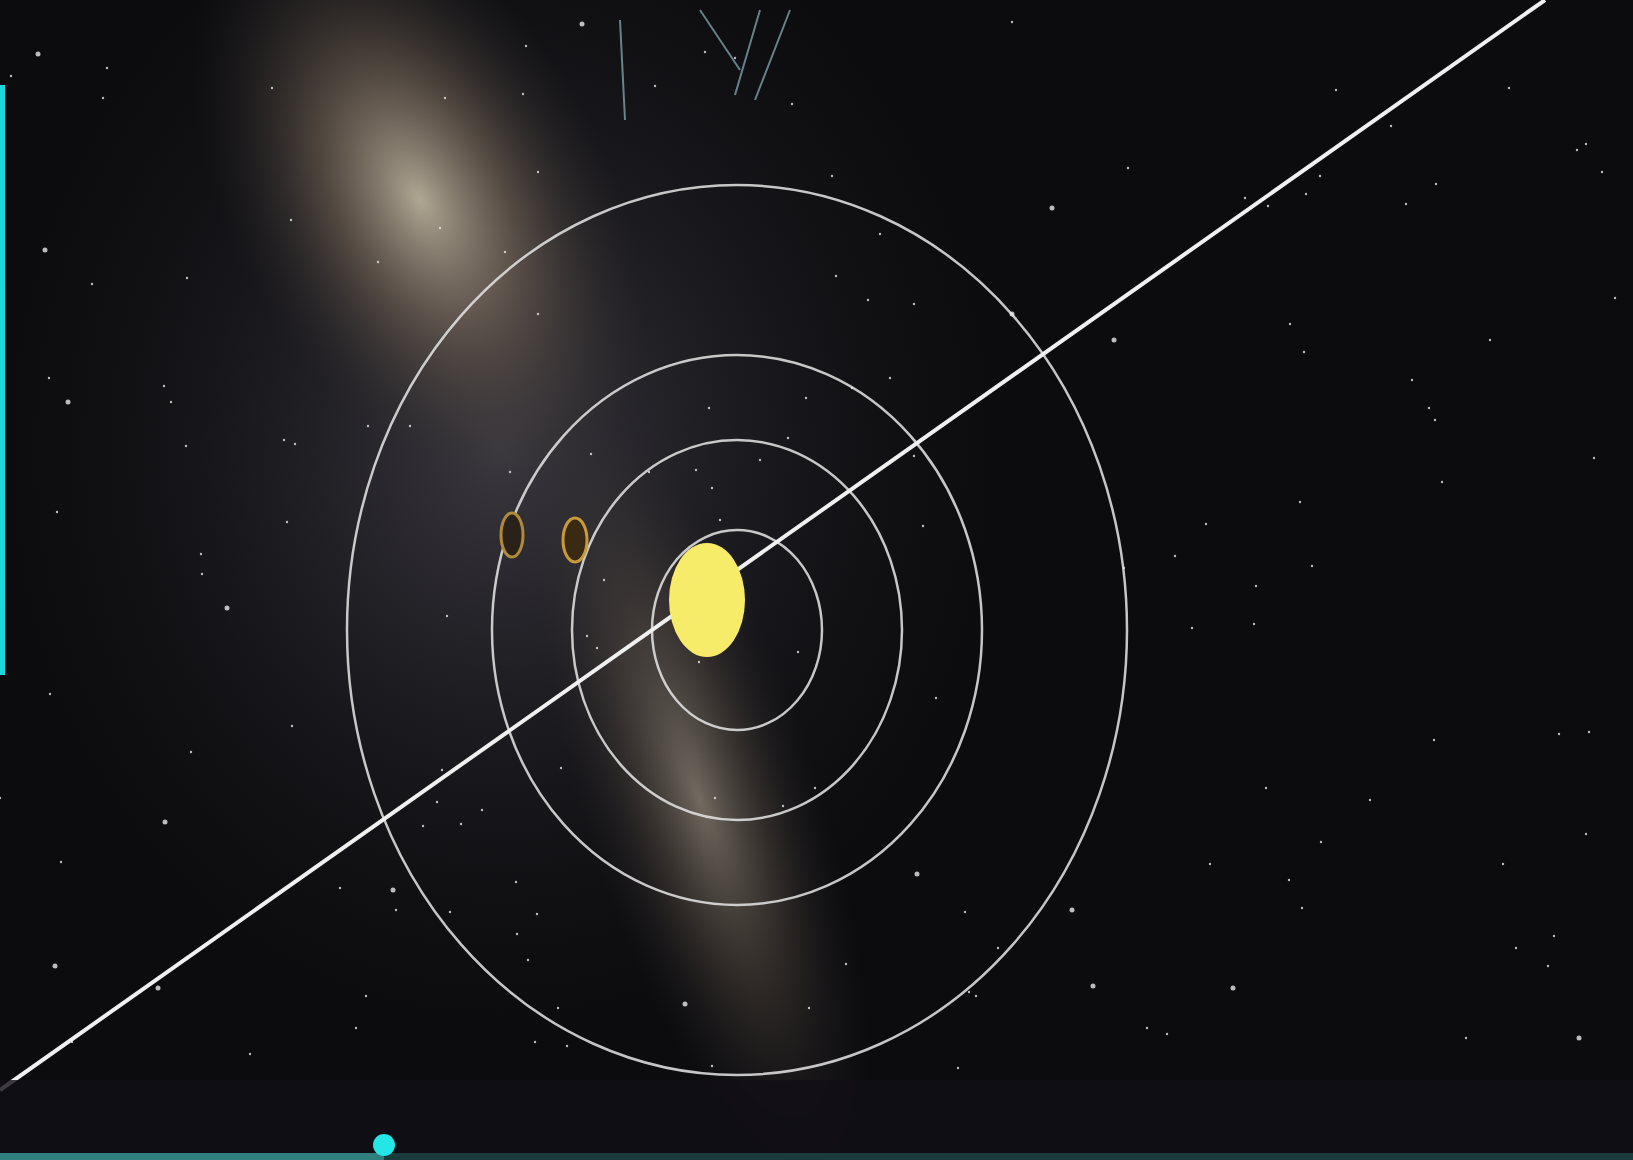 This screenshot has height=1160, width=1633. I want to click on timeline-thumb, so click(383, 1145).